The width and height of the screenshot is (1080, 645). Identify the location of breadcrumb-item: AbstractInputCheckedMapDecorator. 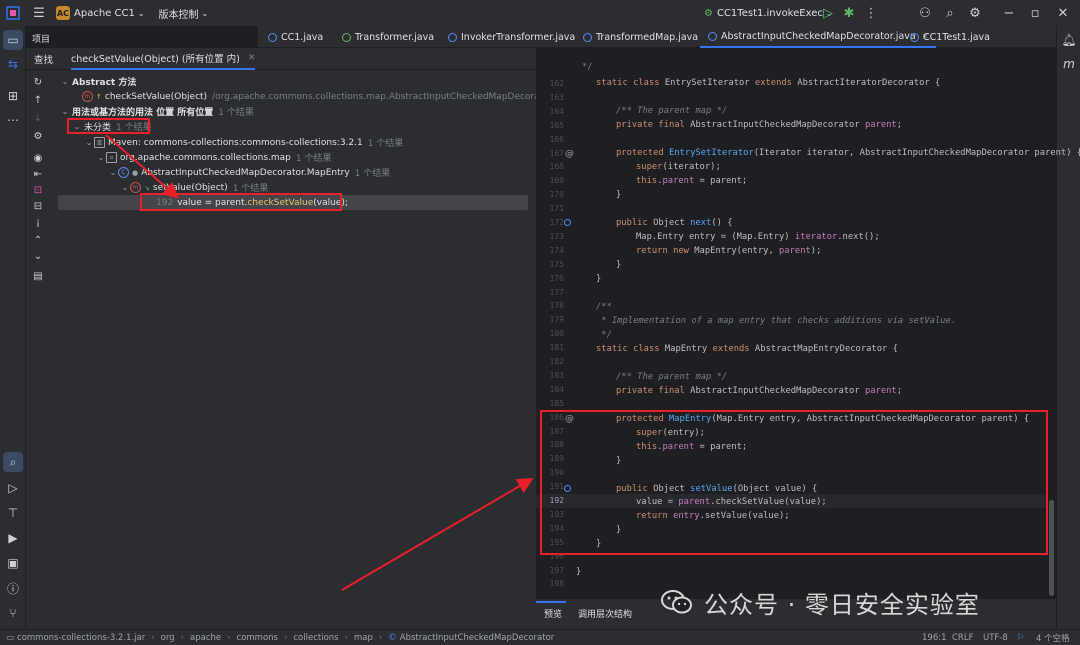
(477, 638).